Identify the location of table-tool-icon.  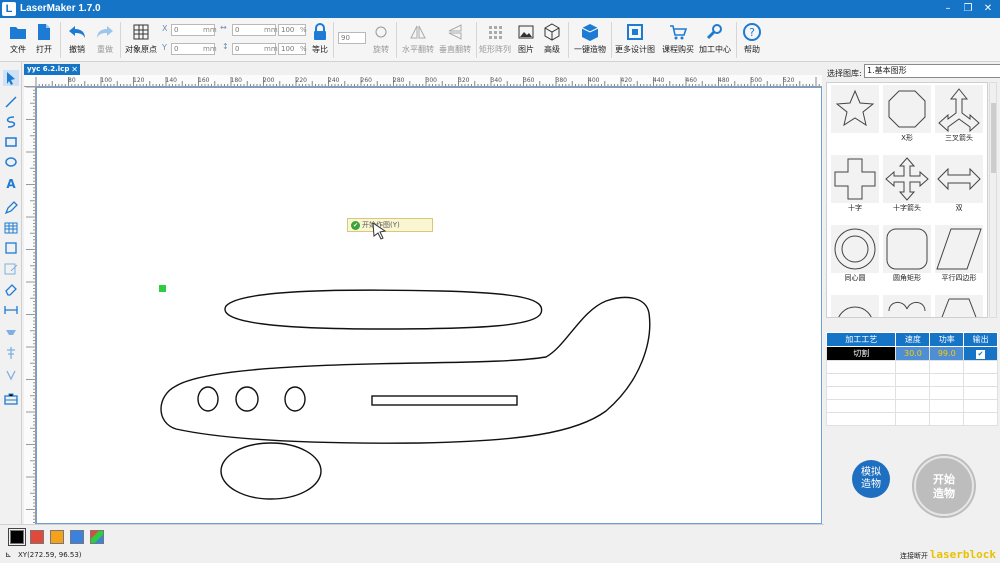
(11, 228).